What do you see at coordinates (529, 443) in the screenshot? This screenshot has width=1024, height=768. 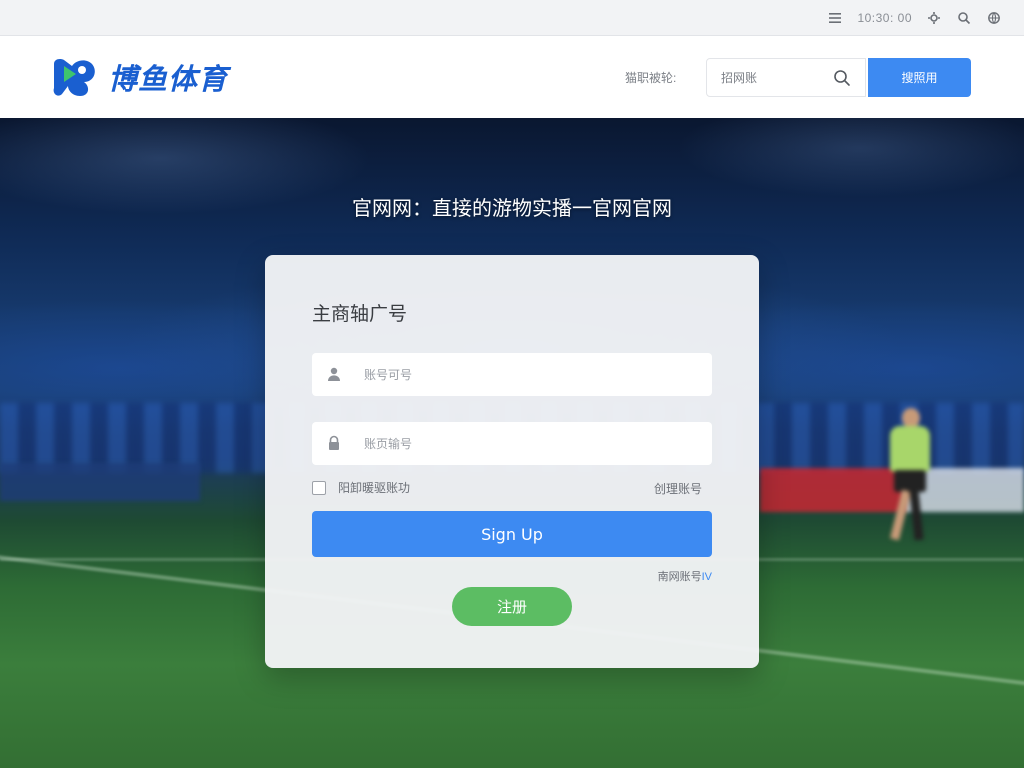 I see `password-input` at bounding box center [529, 443].